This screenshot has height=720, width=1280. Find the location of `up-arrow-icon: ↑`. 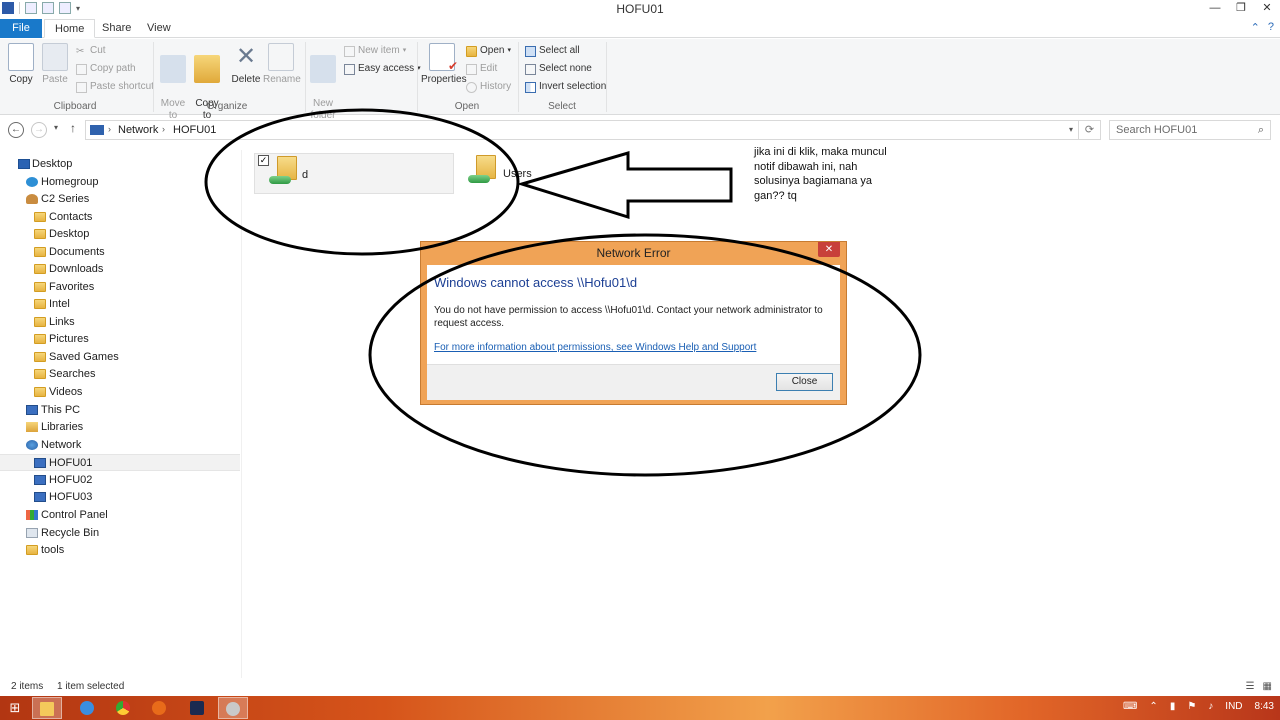

up-arrow-icon: ↑ is located at coordinates (73, 128).